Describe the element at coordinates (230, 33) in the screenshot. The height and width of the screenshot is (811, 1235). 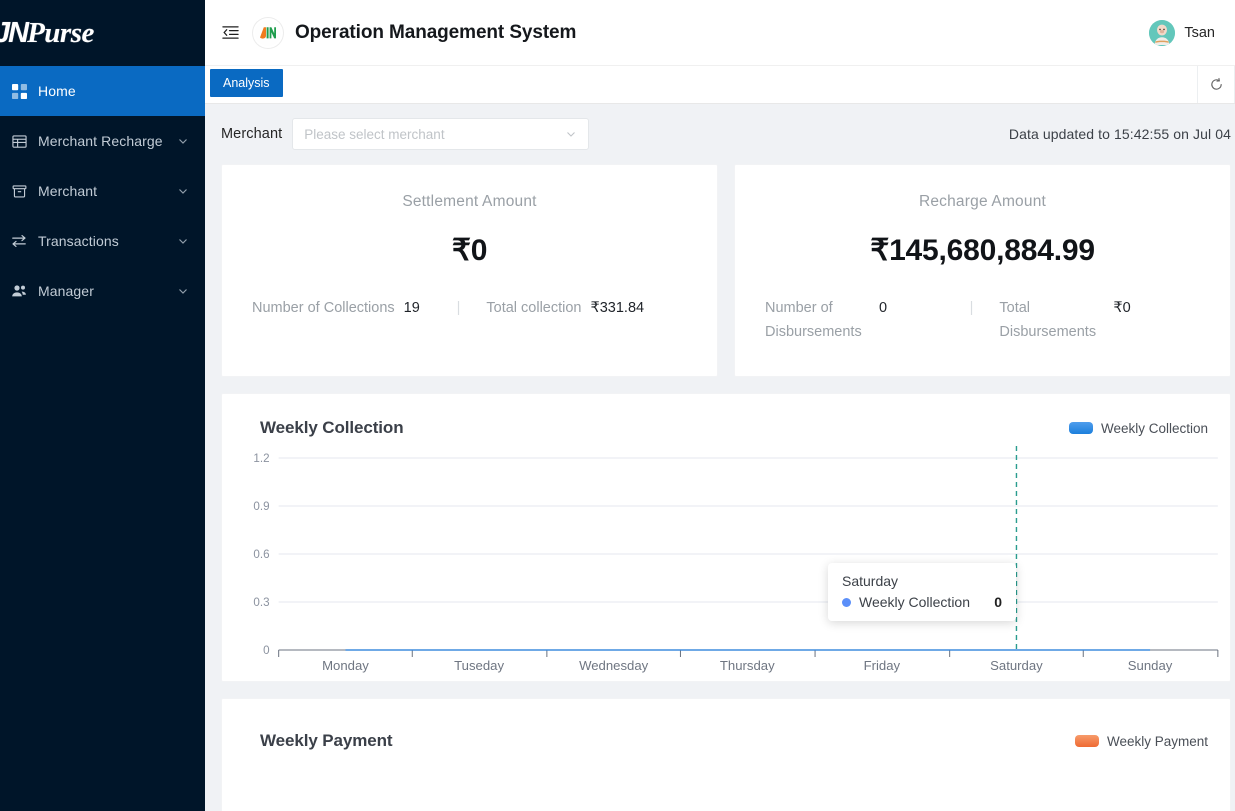
I see `menu-fold-icon` at that location.